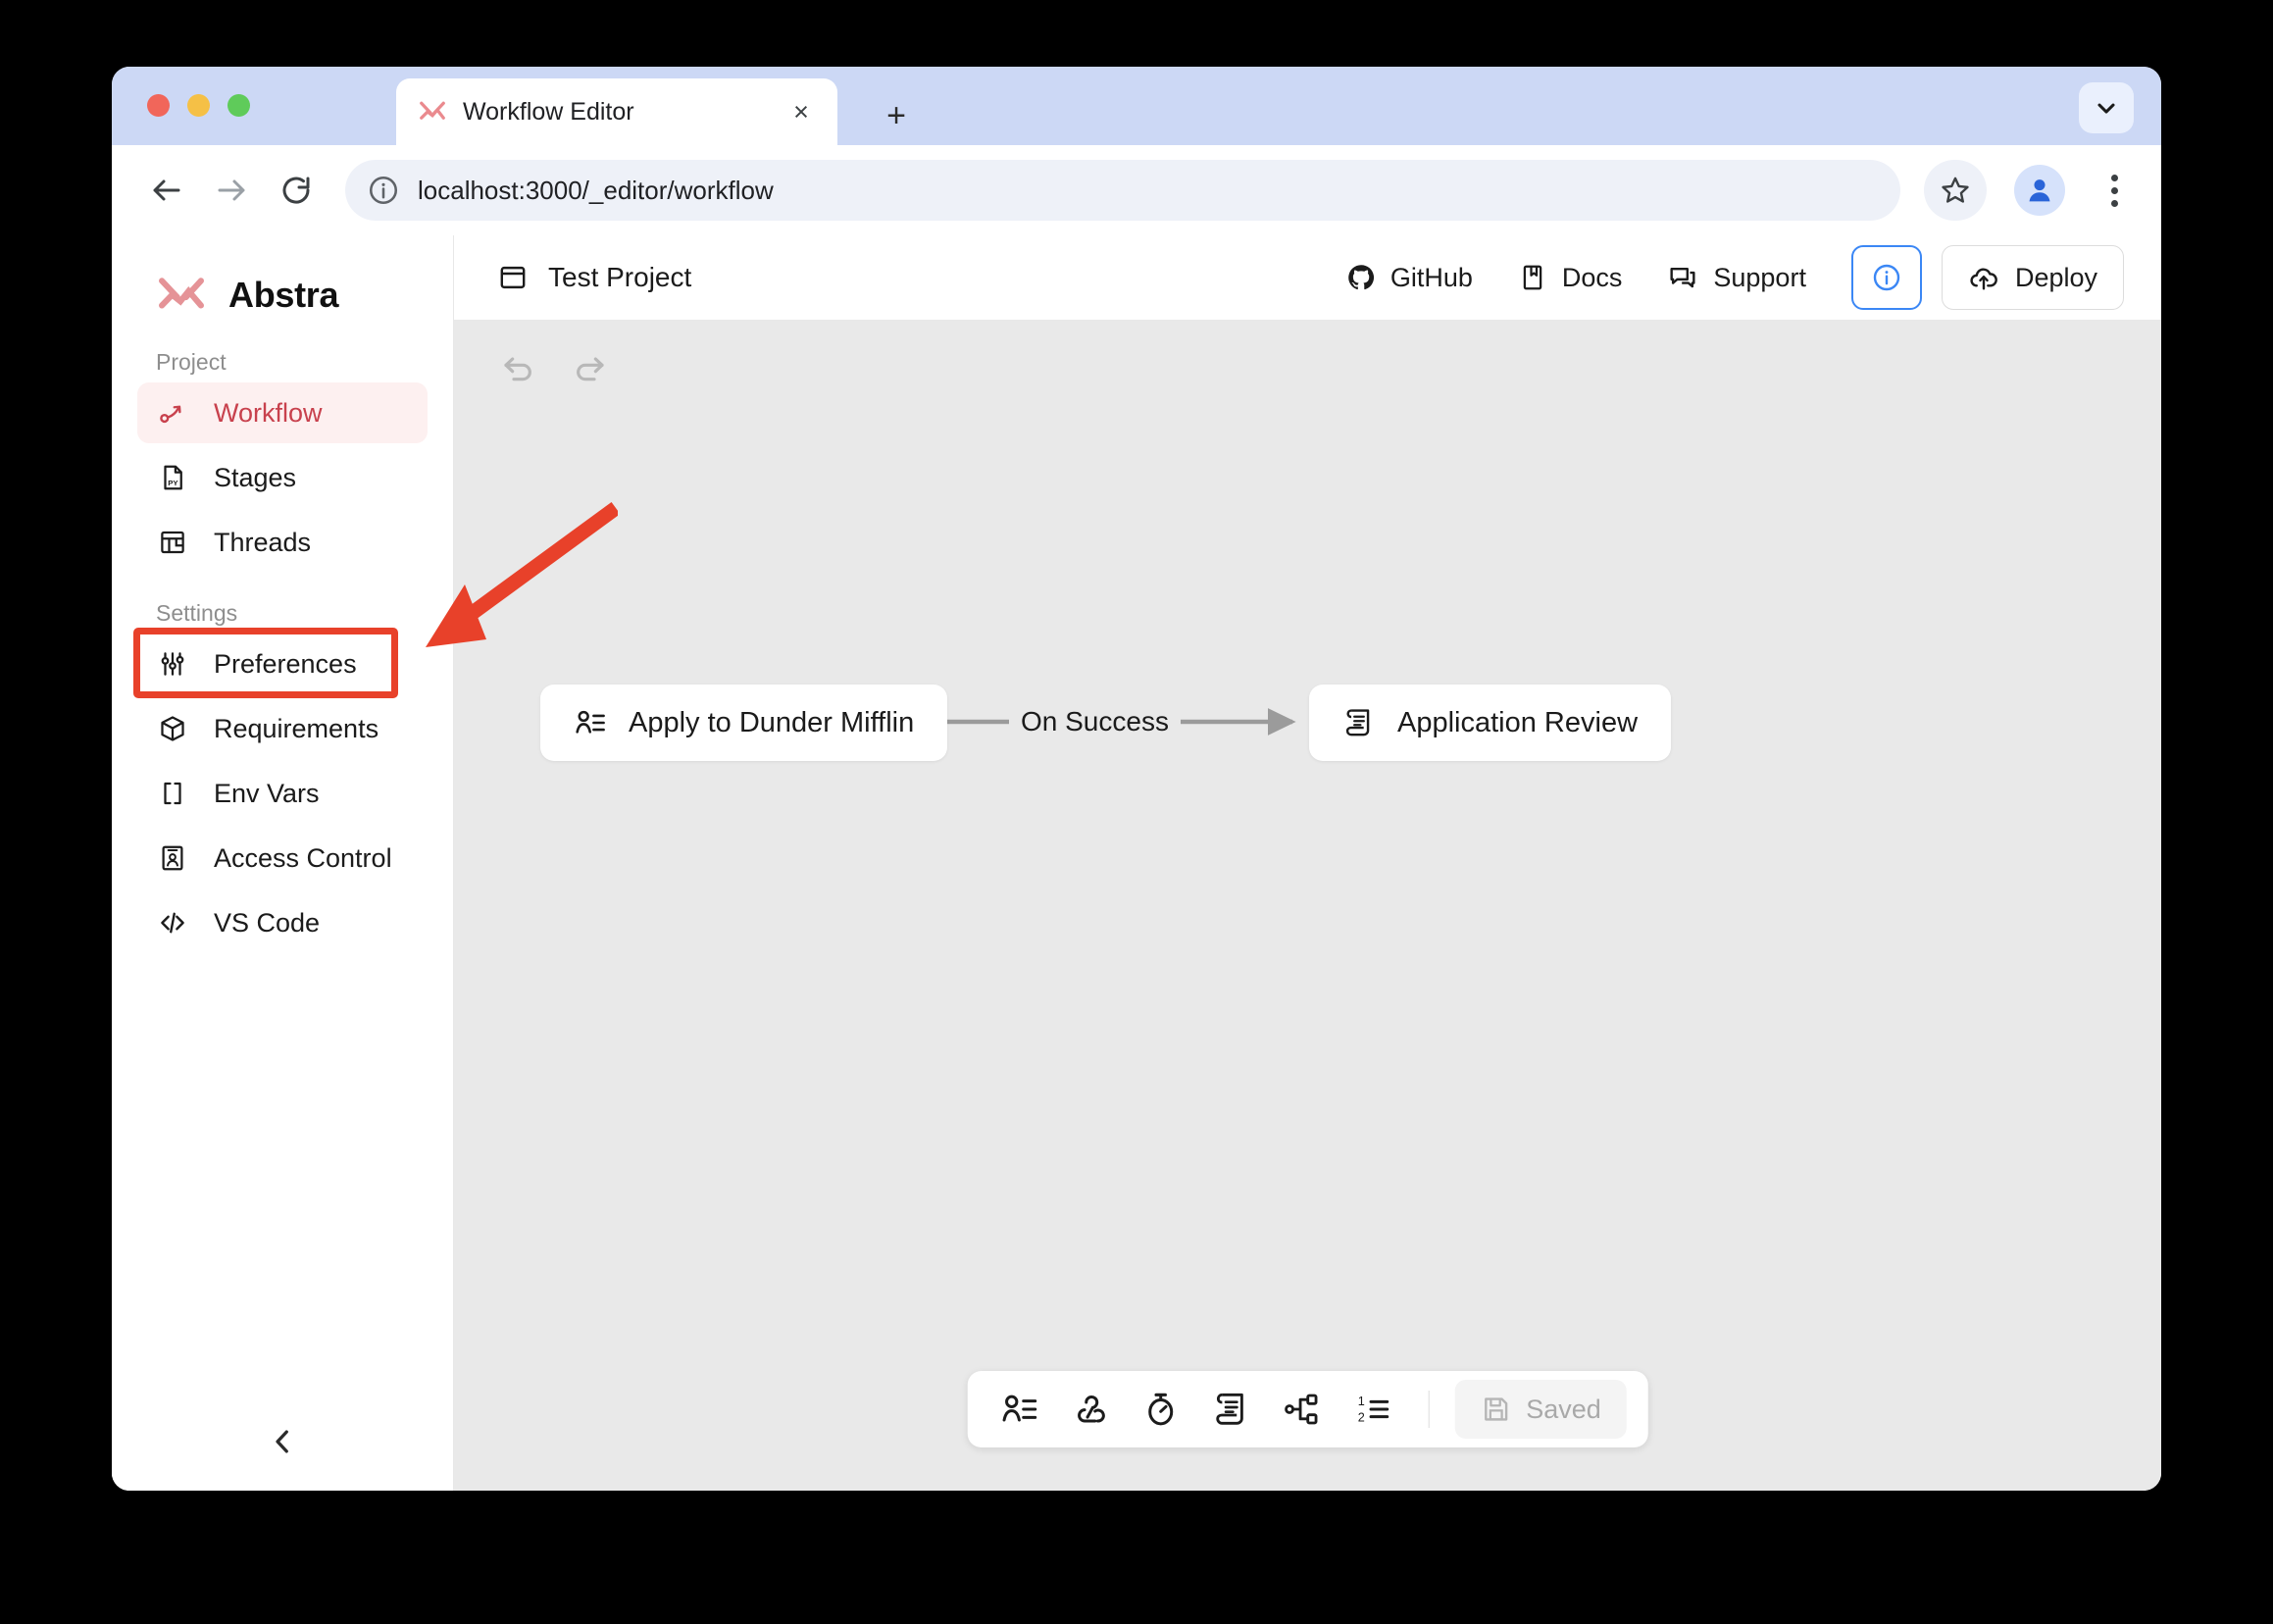  I want to click on back-arrow-icon, so click(166, 190).